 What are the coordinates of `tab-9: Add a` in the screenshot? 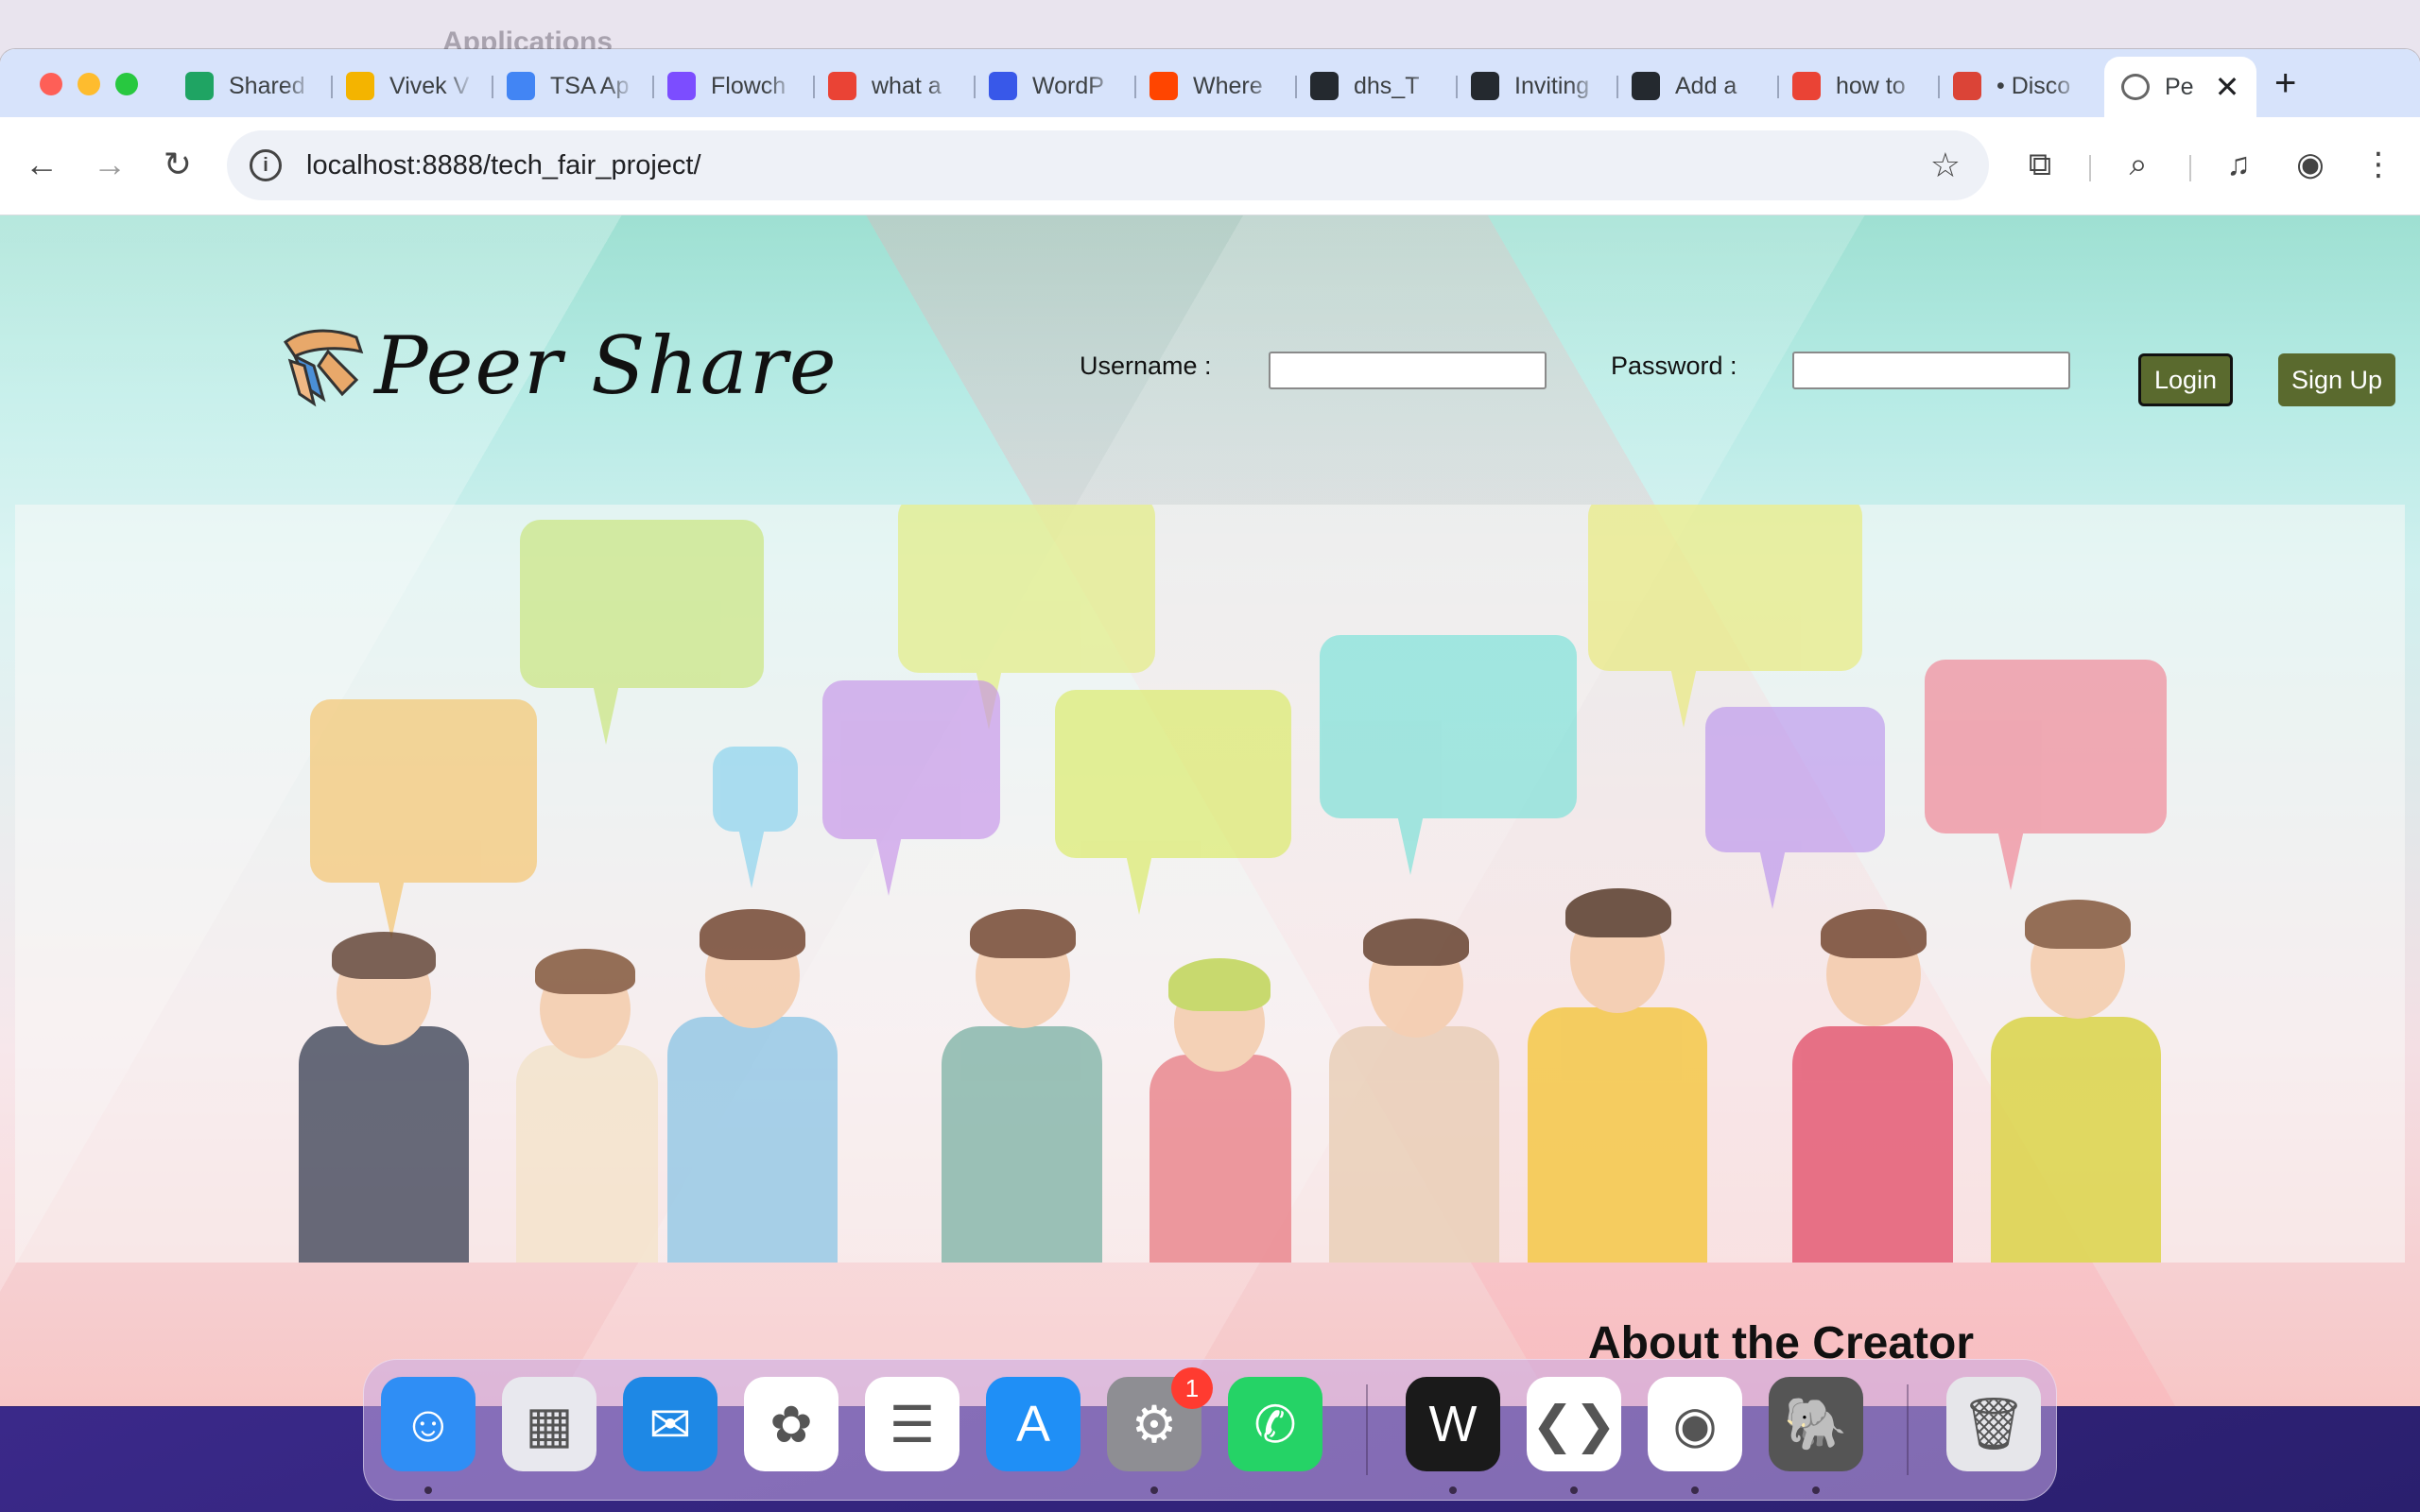 It's located at (1696, 86).